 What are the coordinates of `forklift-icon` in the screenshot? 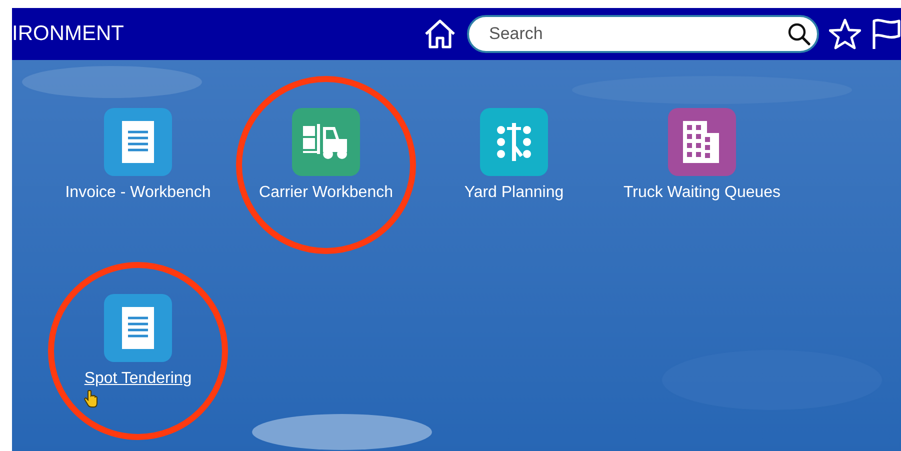 It's located at (326, 142).